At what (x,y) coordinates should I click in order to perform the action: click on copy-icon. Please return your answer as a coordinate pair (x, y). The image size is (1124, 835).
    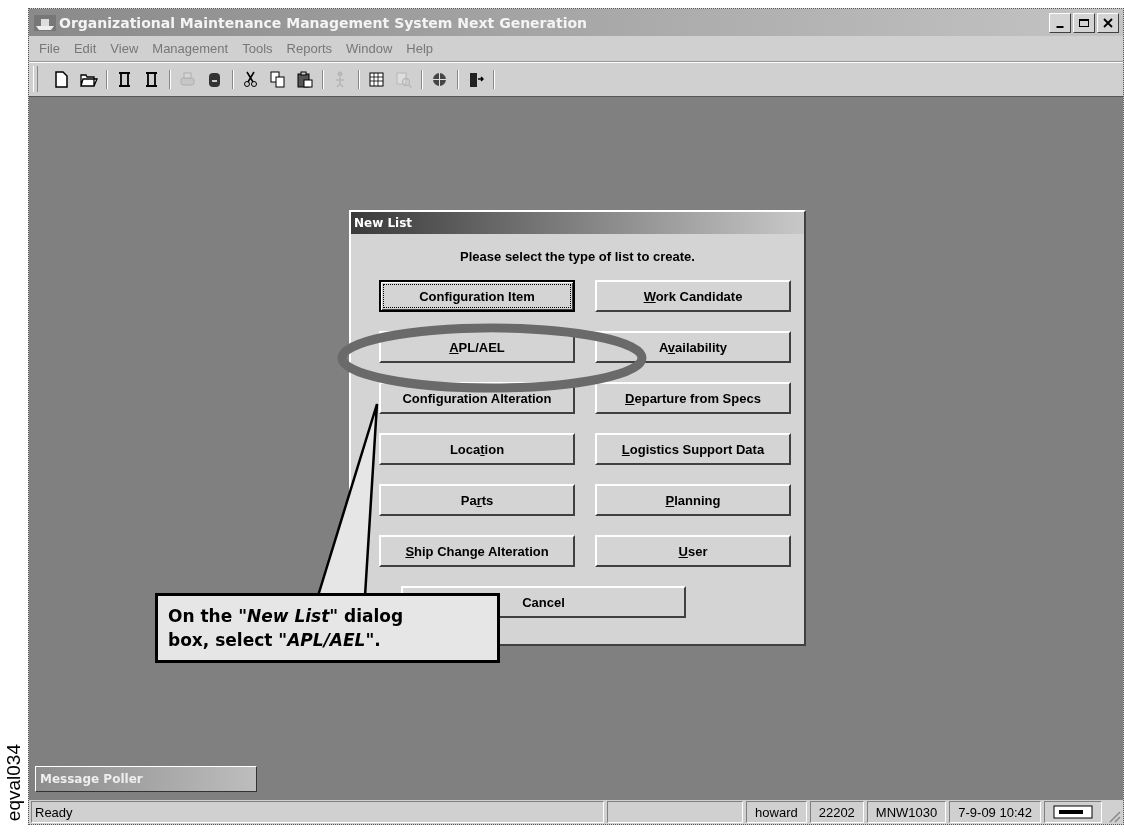
    Looking at the image, I should click on (277, 79).